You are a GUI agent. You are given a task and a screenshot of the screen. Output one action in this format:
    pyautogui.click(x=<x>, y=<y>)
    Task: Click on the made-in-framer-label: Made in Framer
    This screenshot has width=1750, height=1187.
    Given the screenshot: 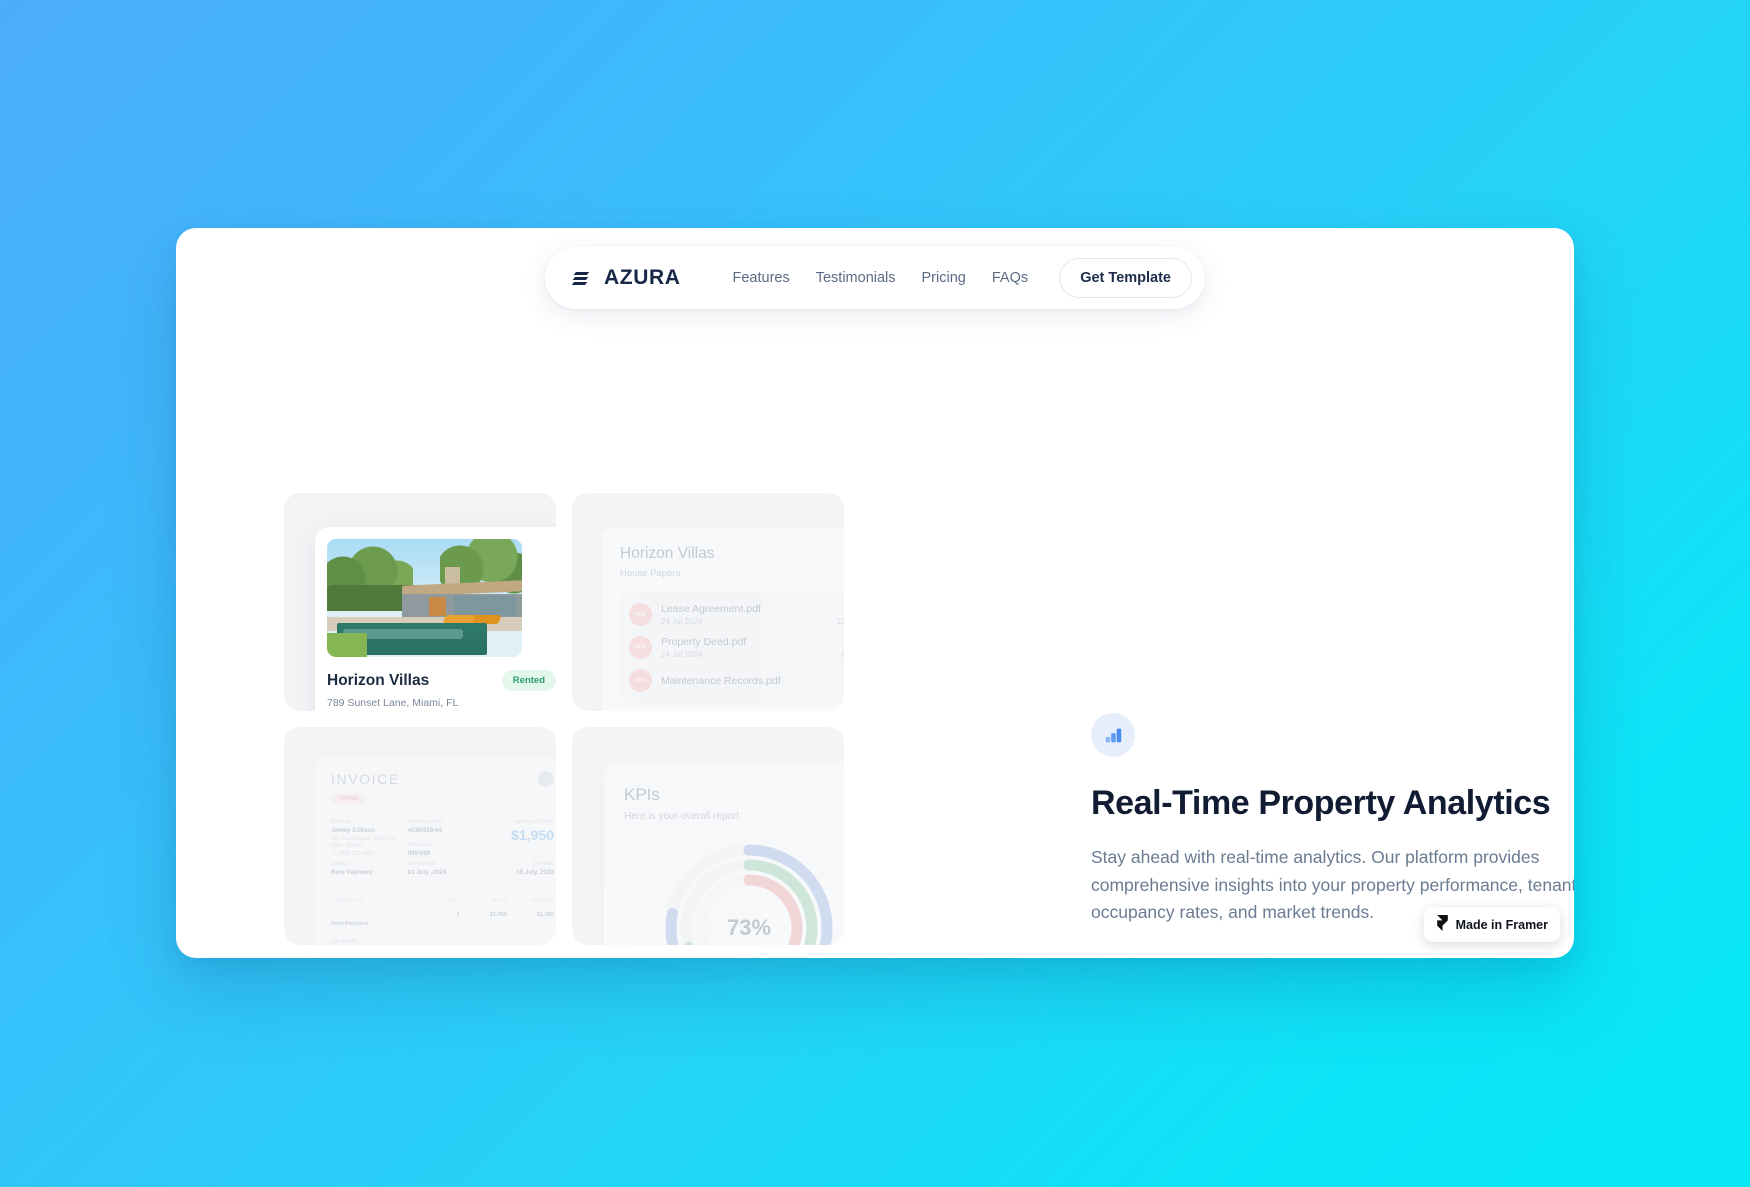 What is the action you would take?
    pyautogui.click(x=1501, y=924)
    